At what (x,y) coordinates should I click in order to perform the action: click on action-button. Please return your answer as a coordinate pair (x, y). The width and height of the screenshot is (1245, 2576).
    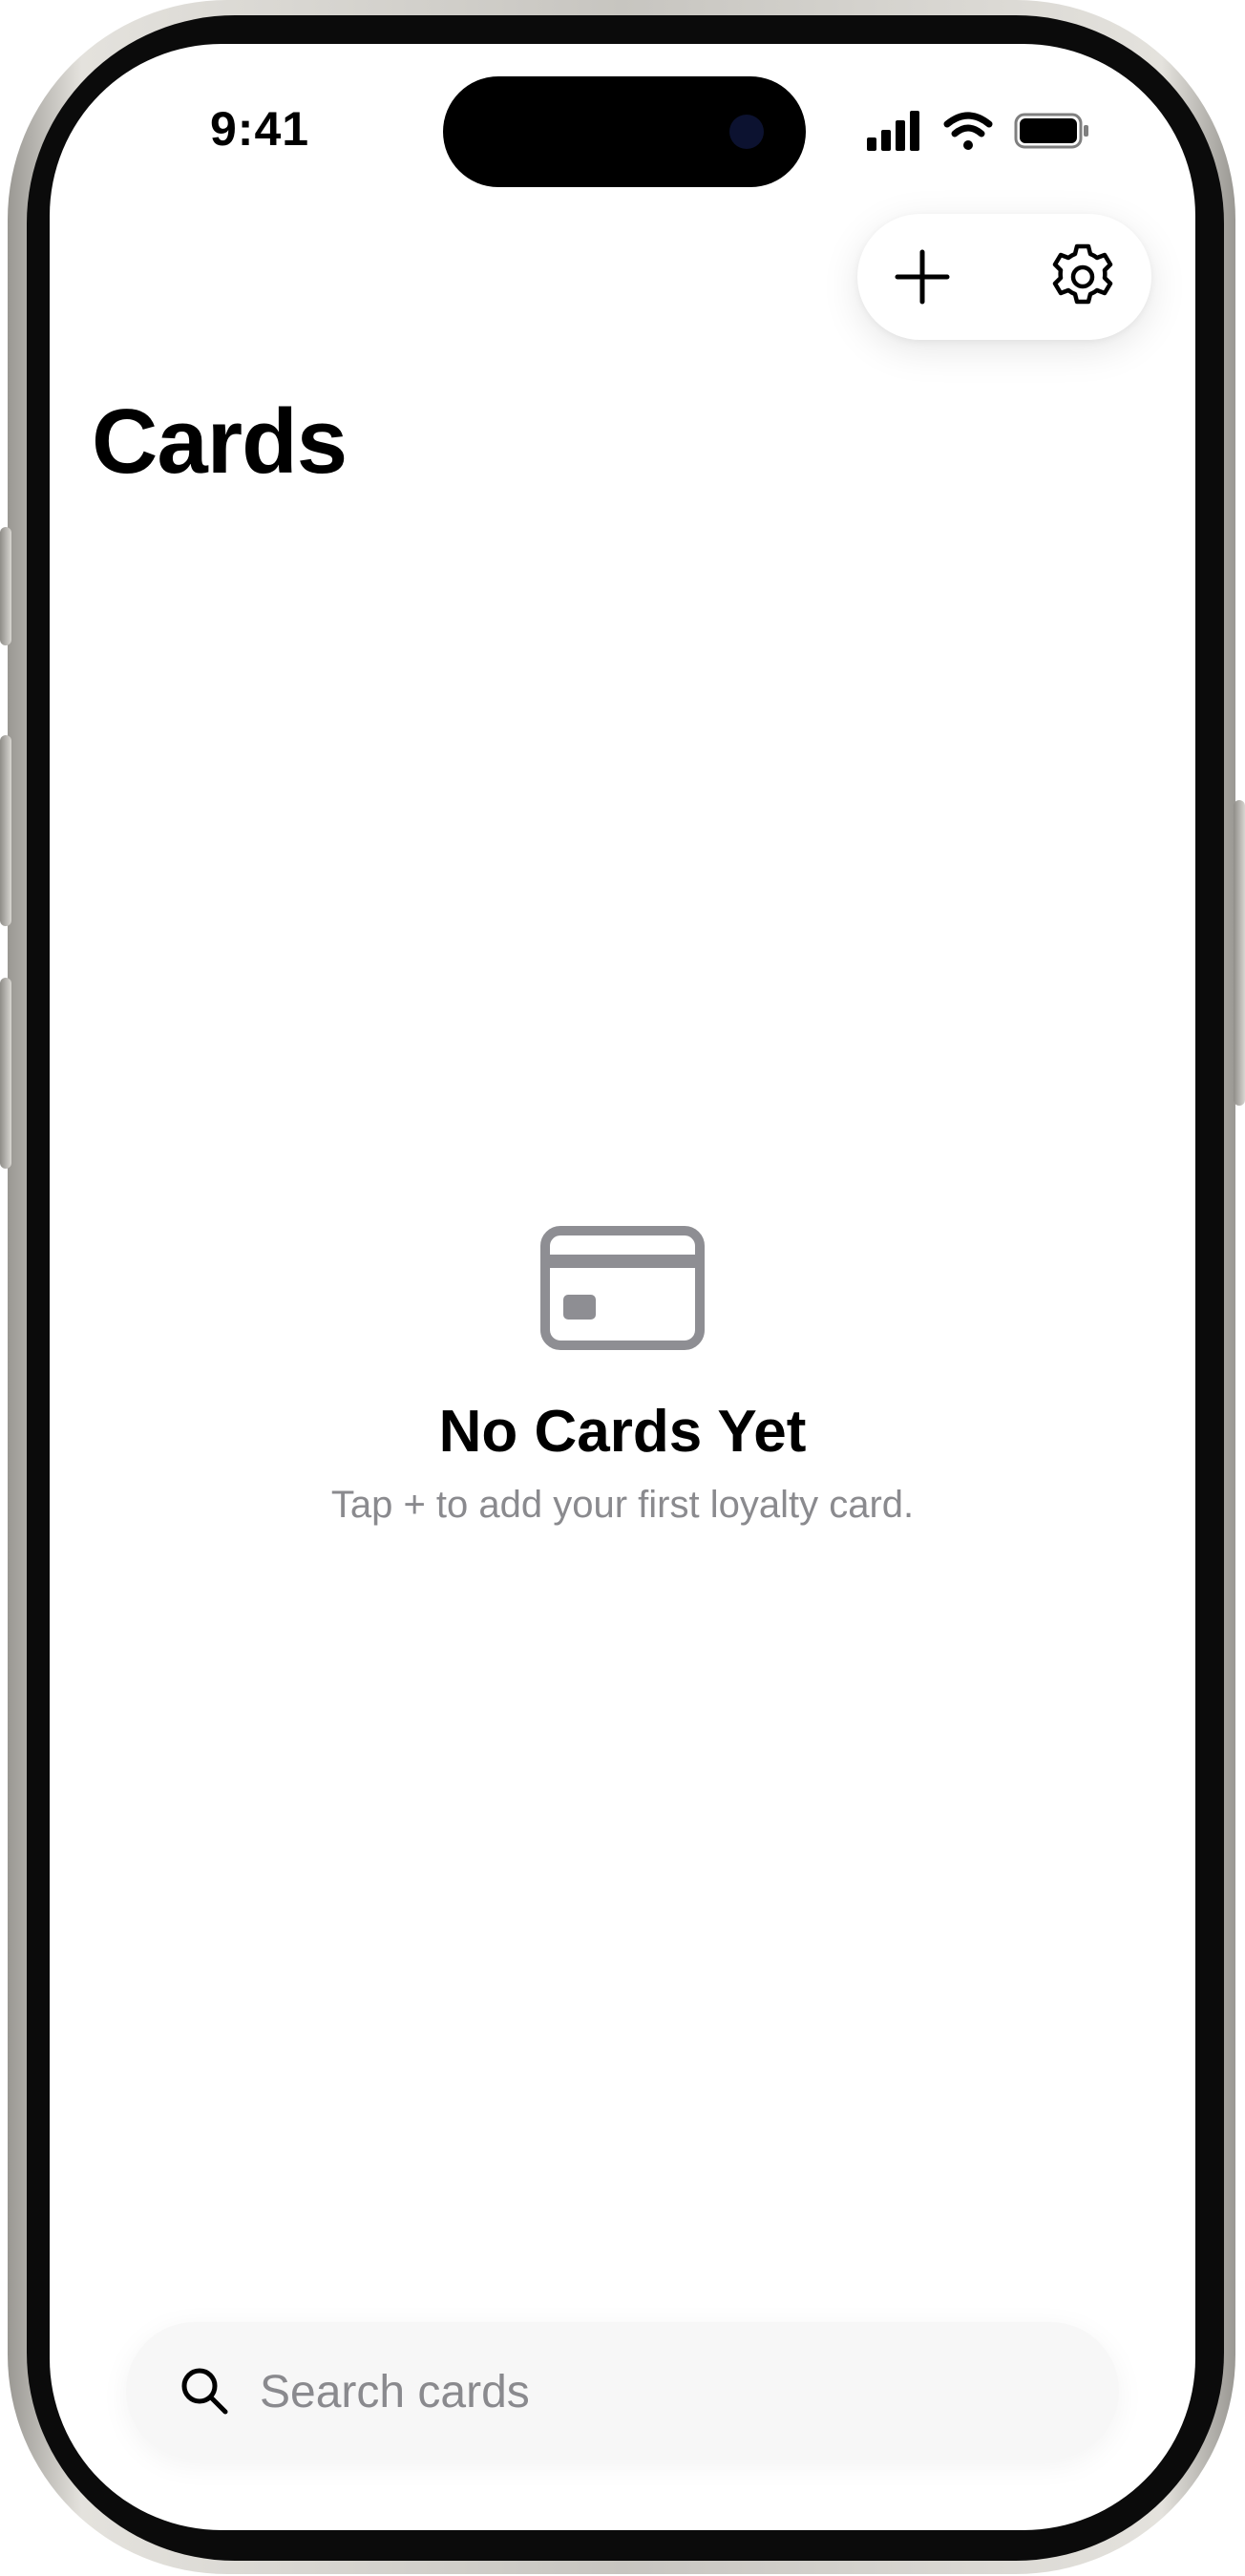
    Looking at the image, I should click on (5, 586).